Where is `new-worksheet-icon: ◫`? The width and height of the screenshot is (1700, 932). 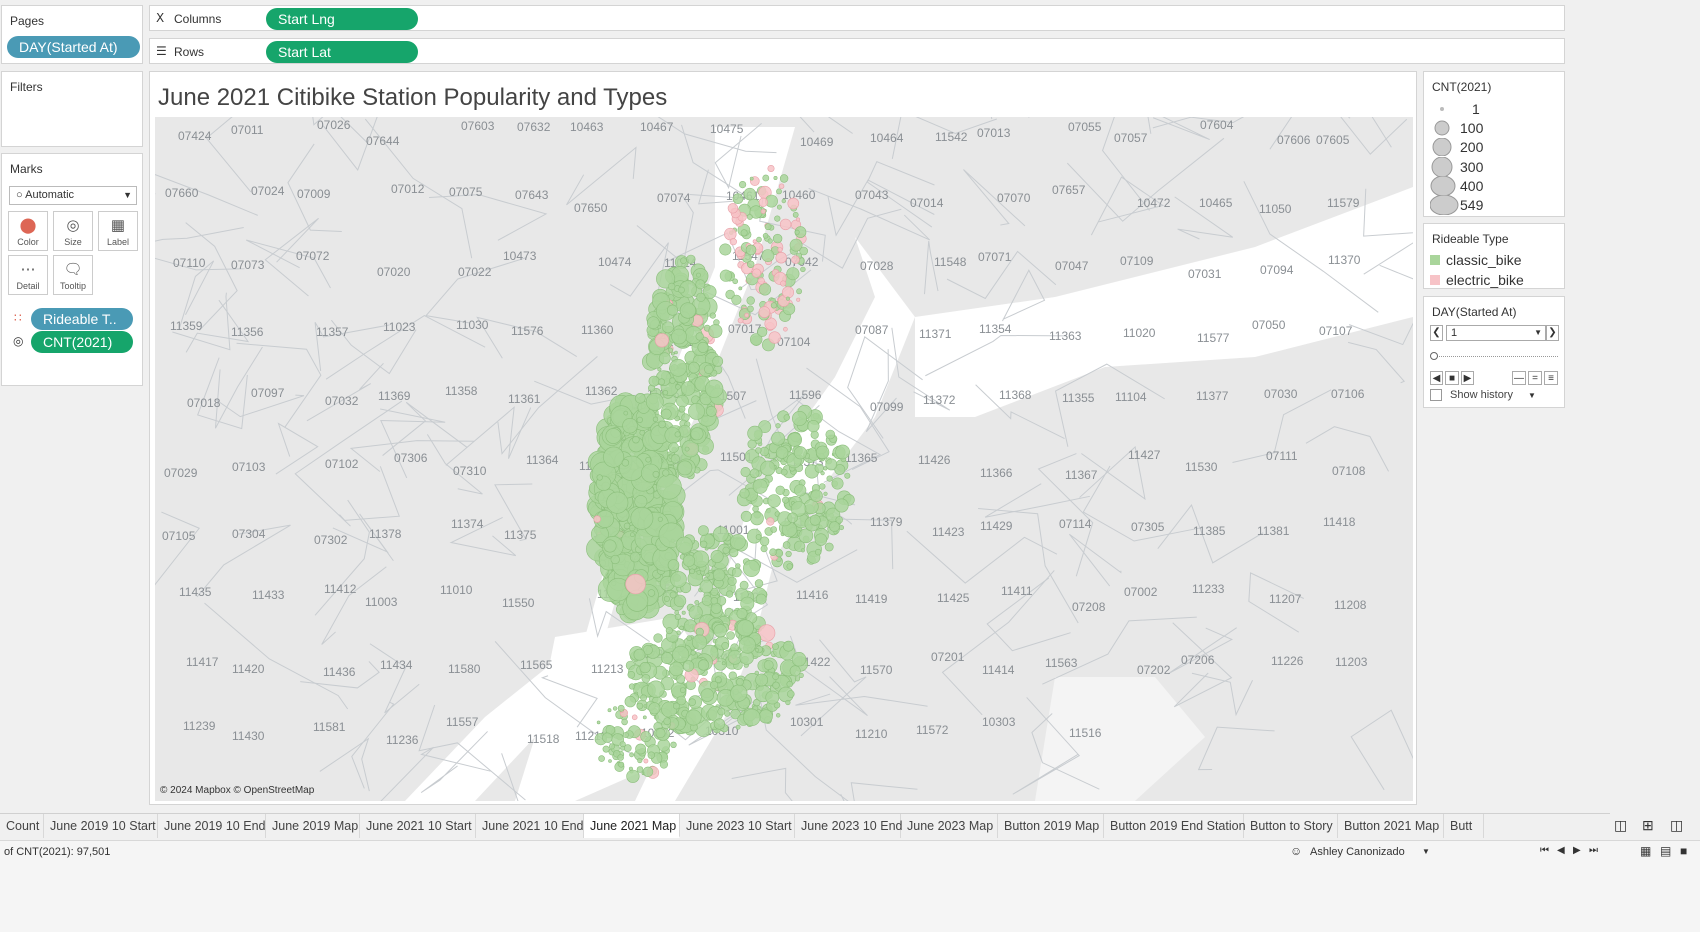
new-worksheet-icon: ◫ is located at coordinates (1620, 825).